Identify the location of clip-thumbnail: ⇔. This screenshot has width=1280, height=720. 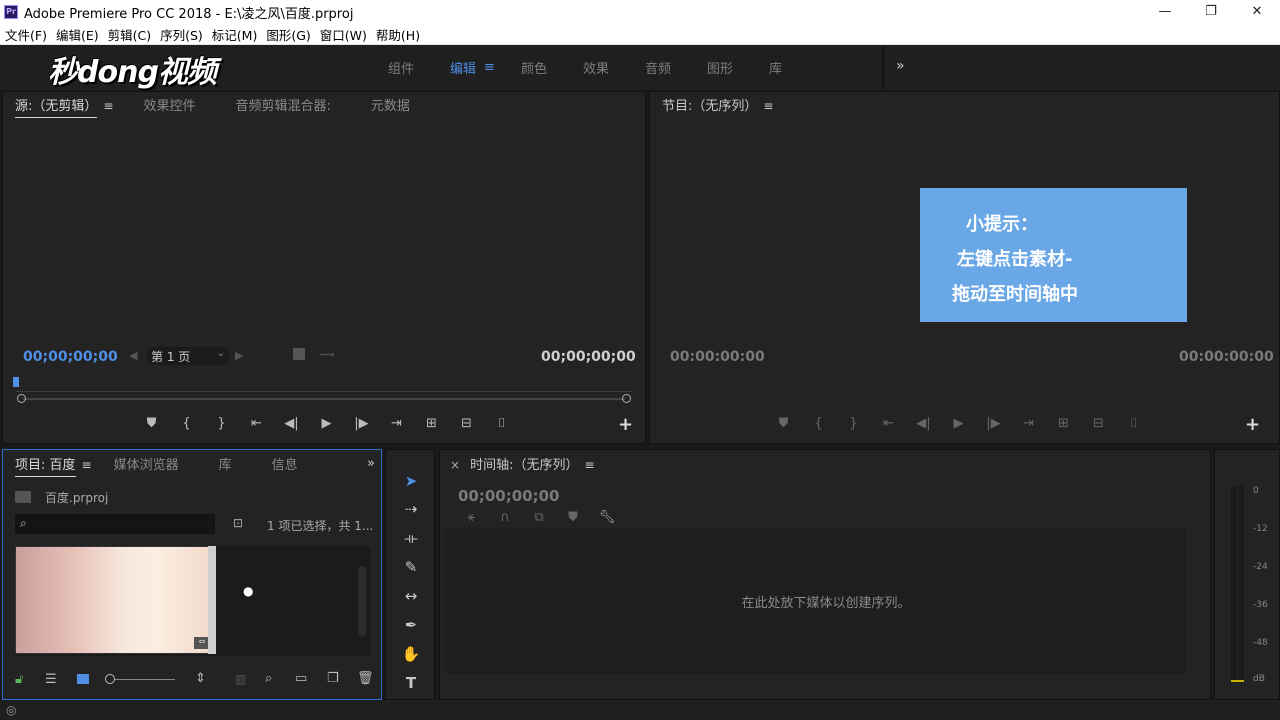
(115, 600).